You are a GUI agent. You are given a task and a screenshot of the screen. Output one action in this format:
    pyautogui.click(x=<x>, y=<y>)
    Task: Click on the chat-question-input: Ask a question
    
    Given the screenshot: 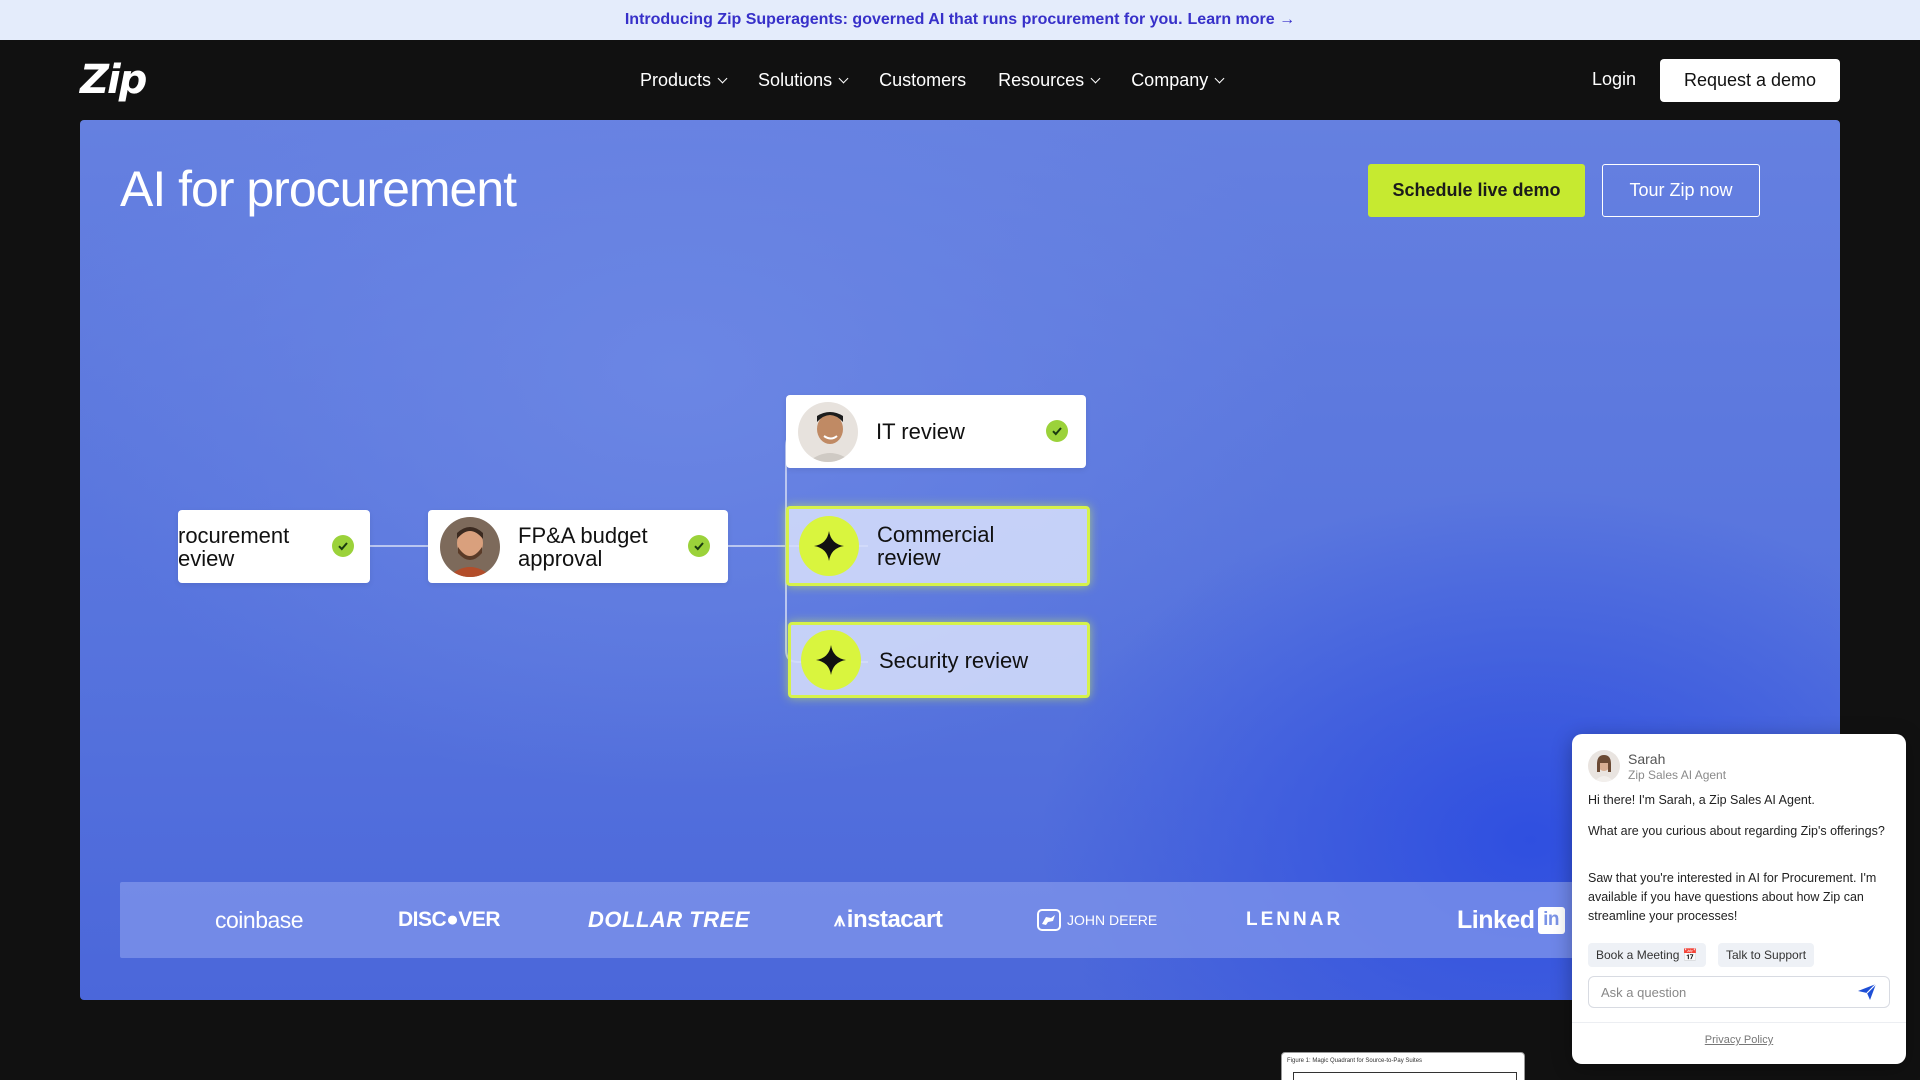 What is the action you would take?
    pyautogui.click(x=1739, y=992)
    